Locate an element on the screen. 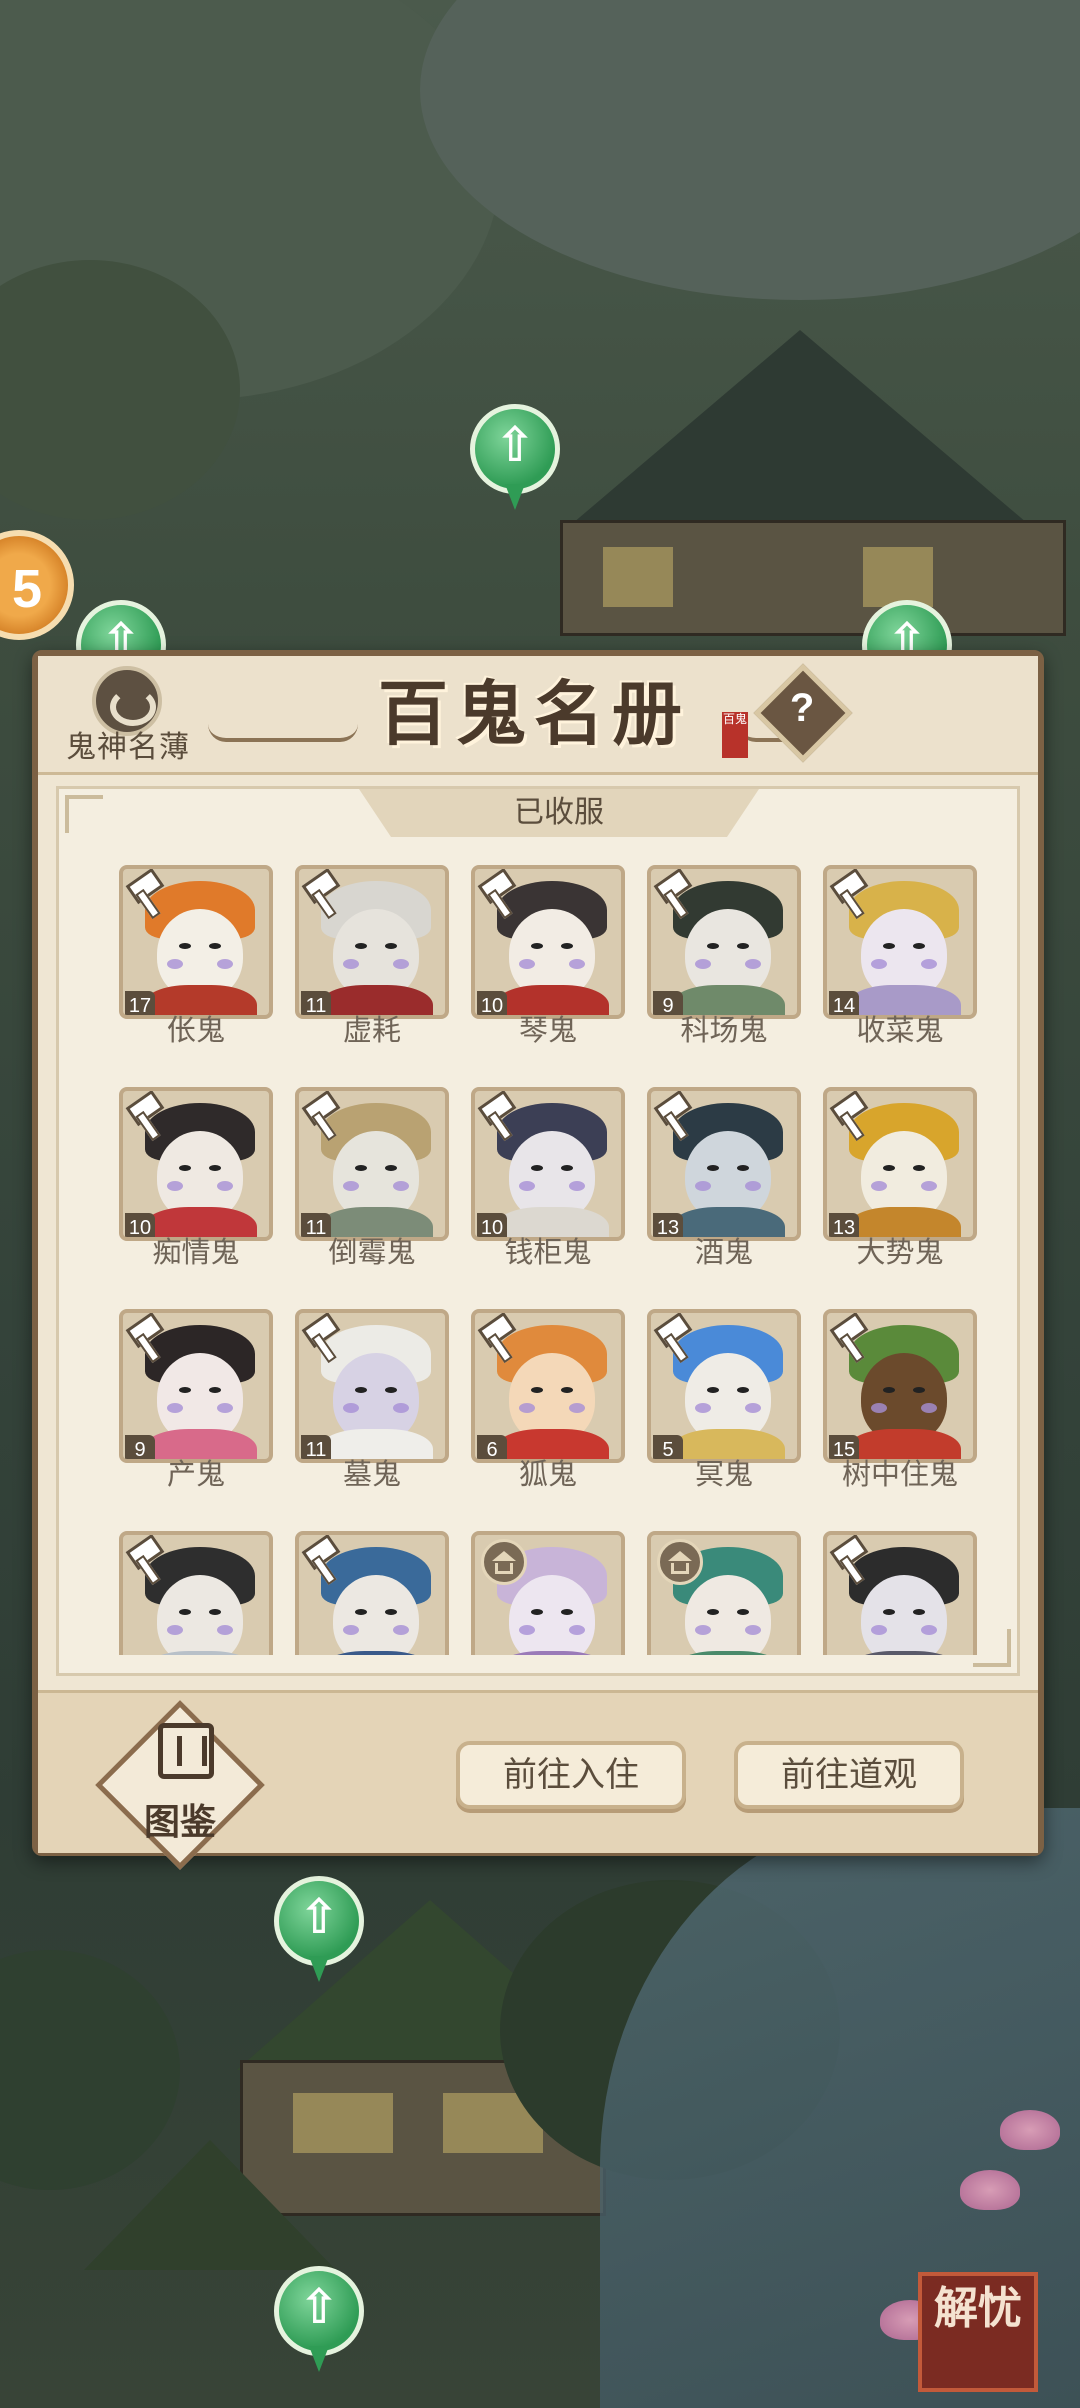  ghost-portrait: 15 is located at coordinates (900, 1386).